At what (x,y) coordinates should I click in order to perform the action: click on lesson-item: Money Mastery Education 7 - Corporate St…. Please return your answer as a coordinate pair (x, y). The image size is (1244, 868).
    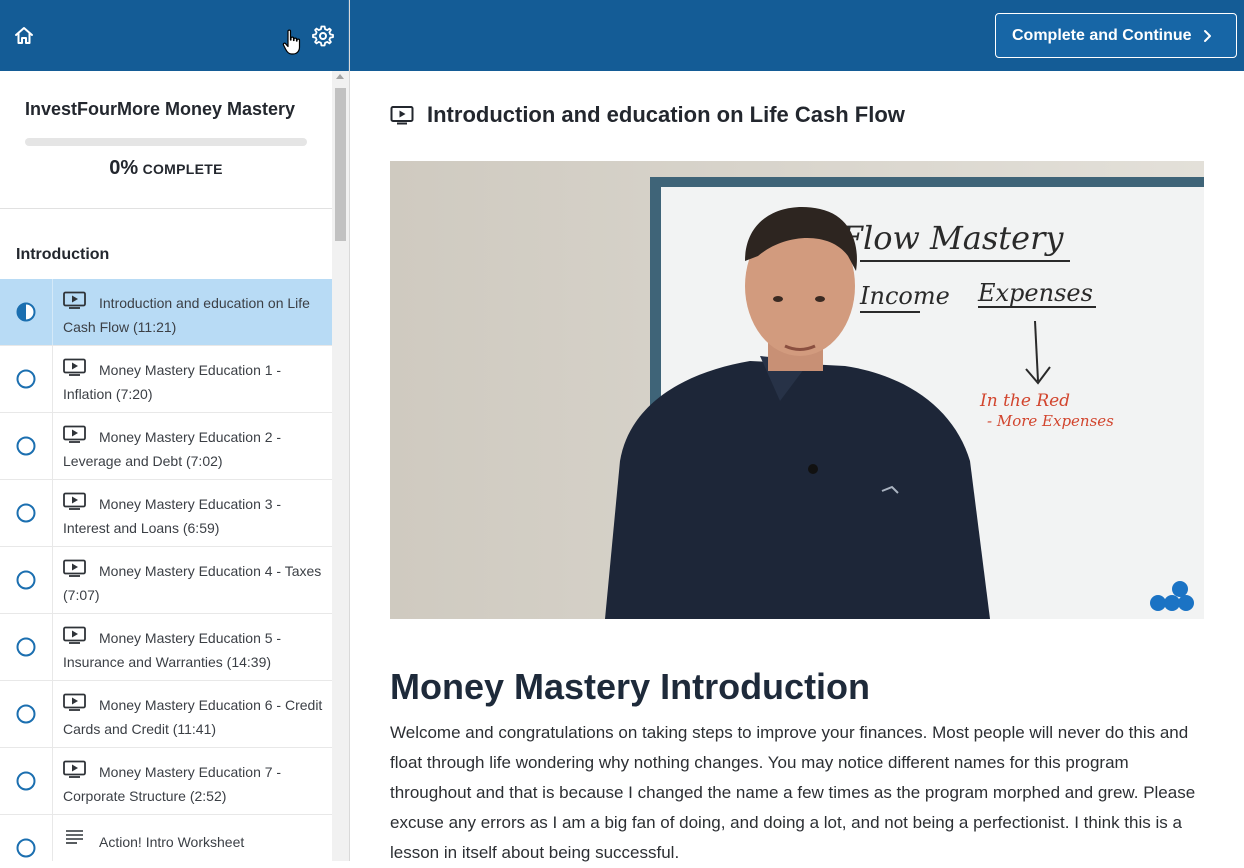
    Looking at the image, I should click on (166, 781).